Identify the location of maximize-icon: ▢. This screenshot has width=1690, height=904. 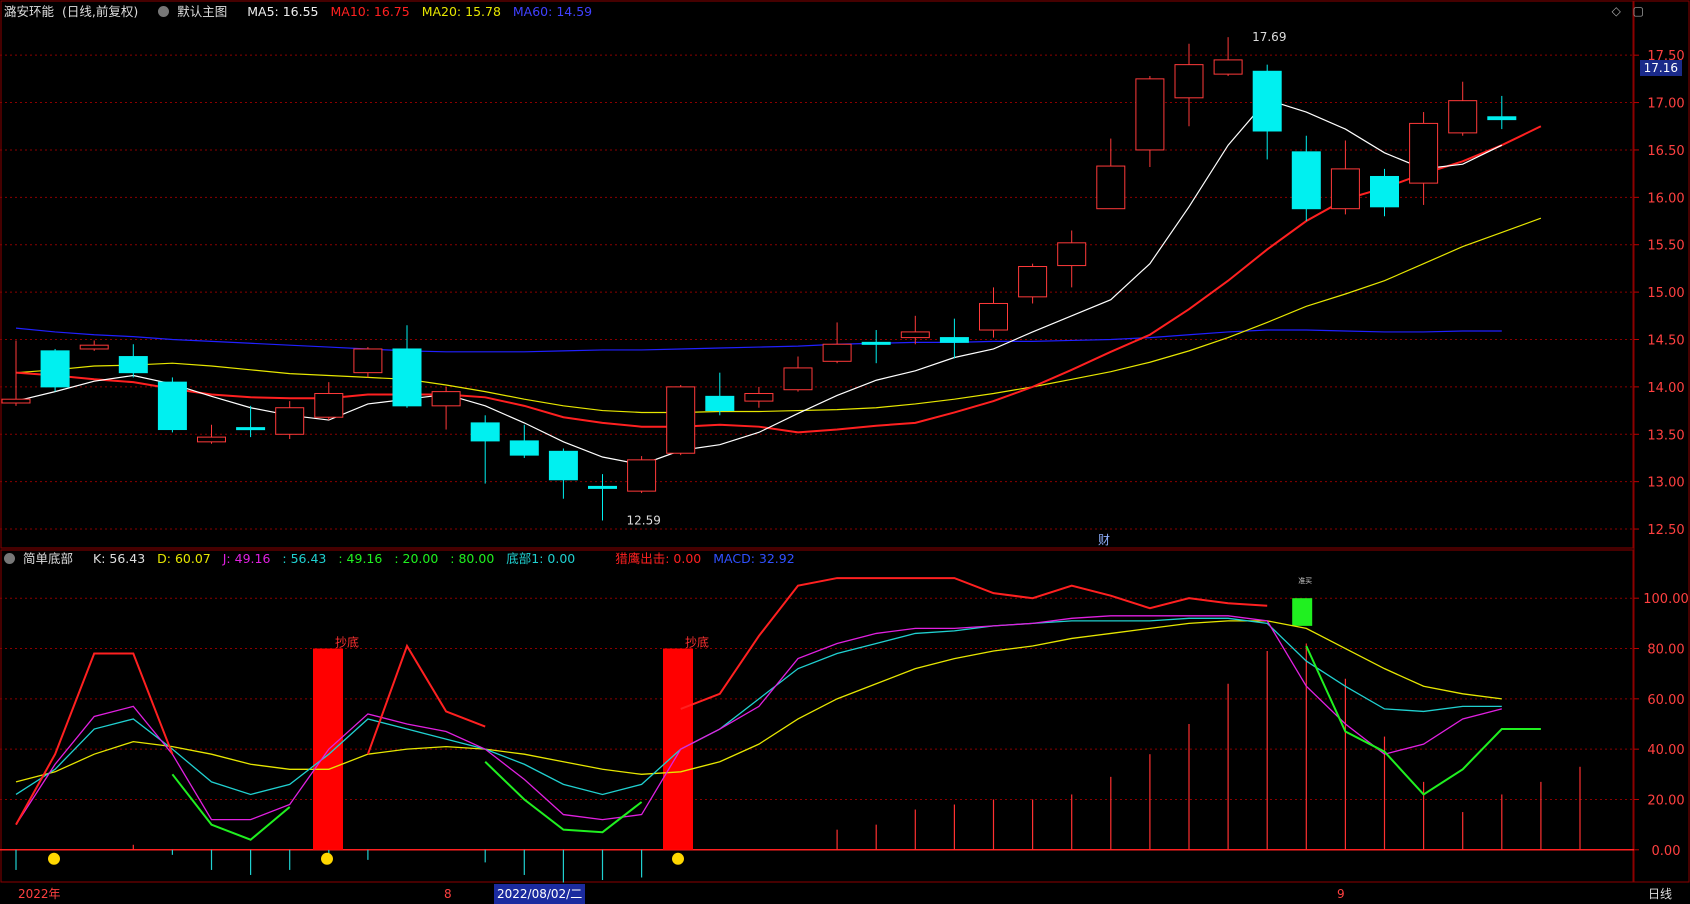
(1638, 11).